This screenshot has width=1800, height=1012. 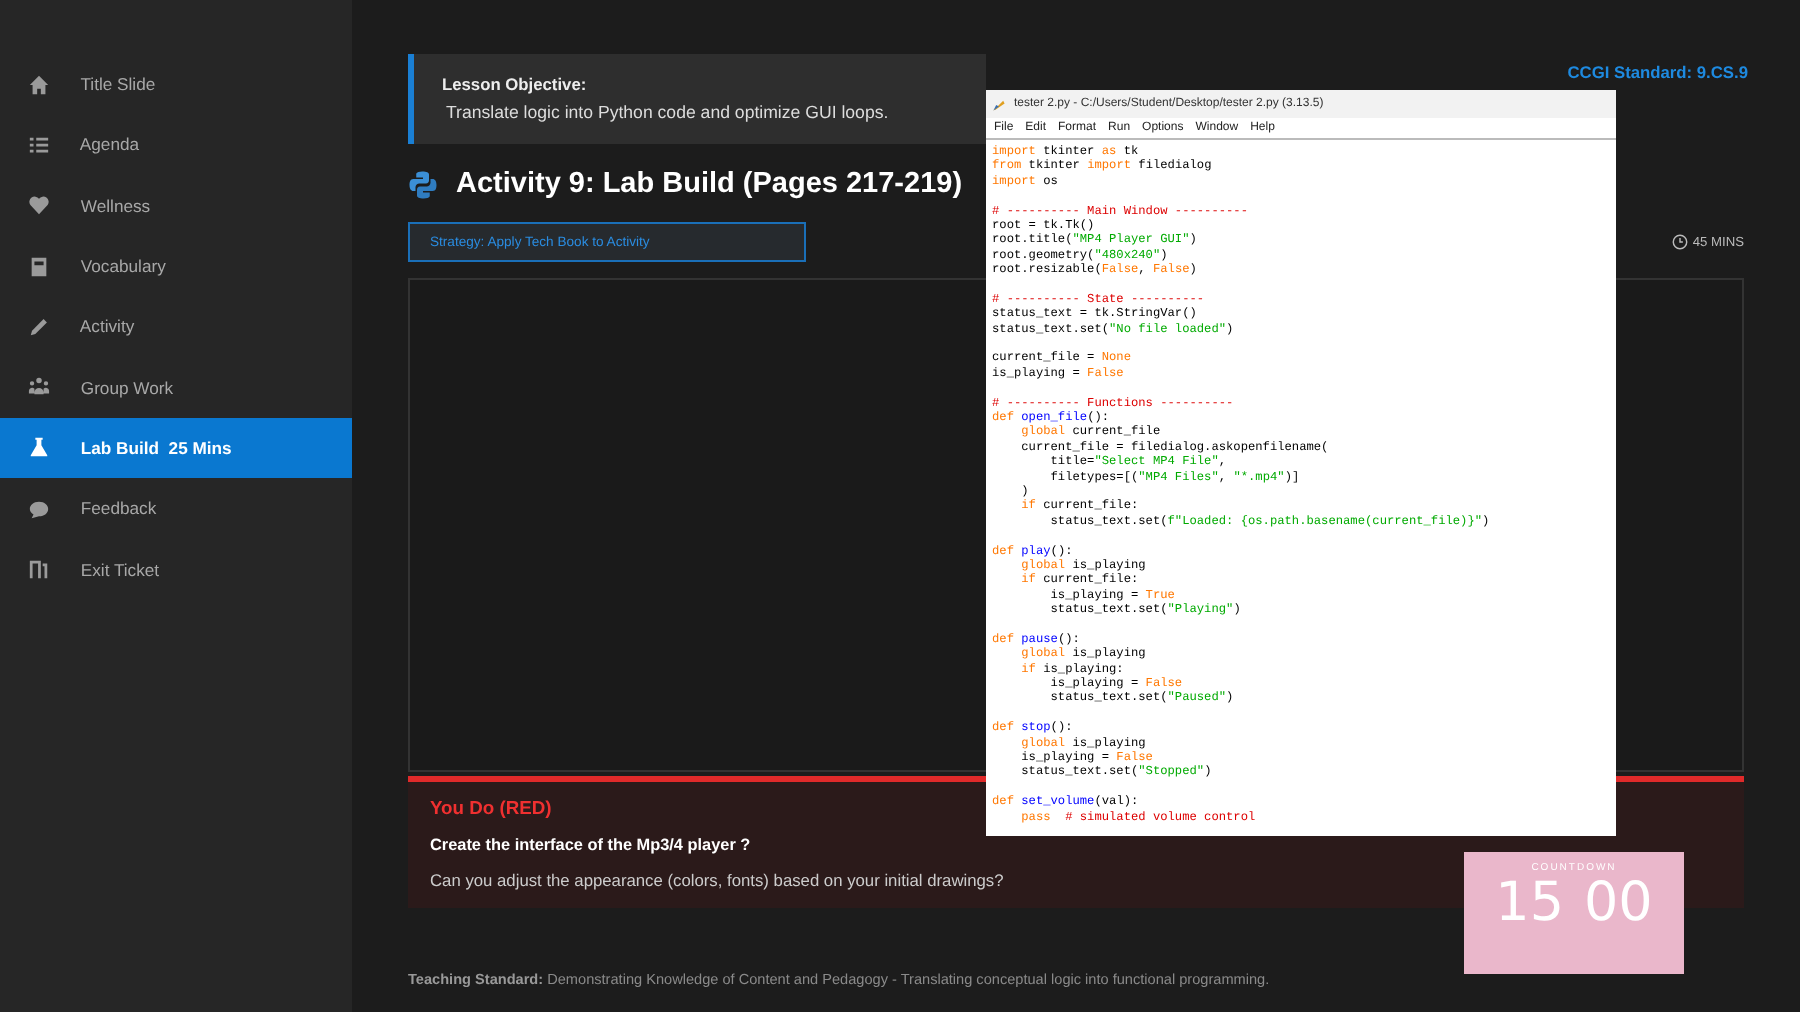 I want to click on nav-item: Title Slide, so click(x=176, y=84).